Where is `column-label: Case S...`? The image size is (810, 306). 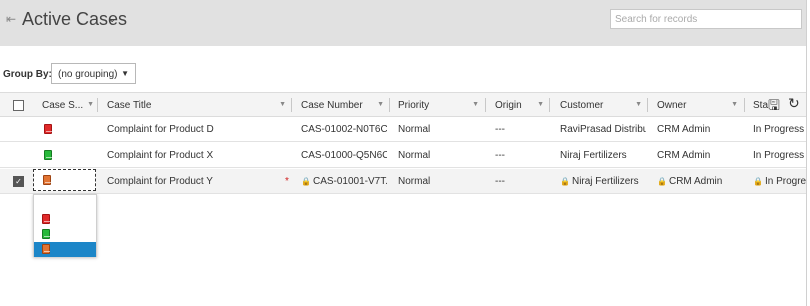 column-label: Case S... is located at coordinates (63, 105).